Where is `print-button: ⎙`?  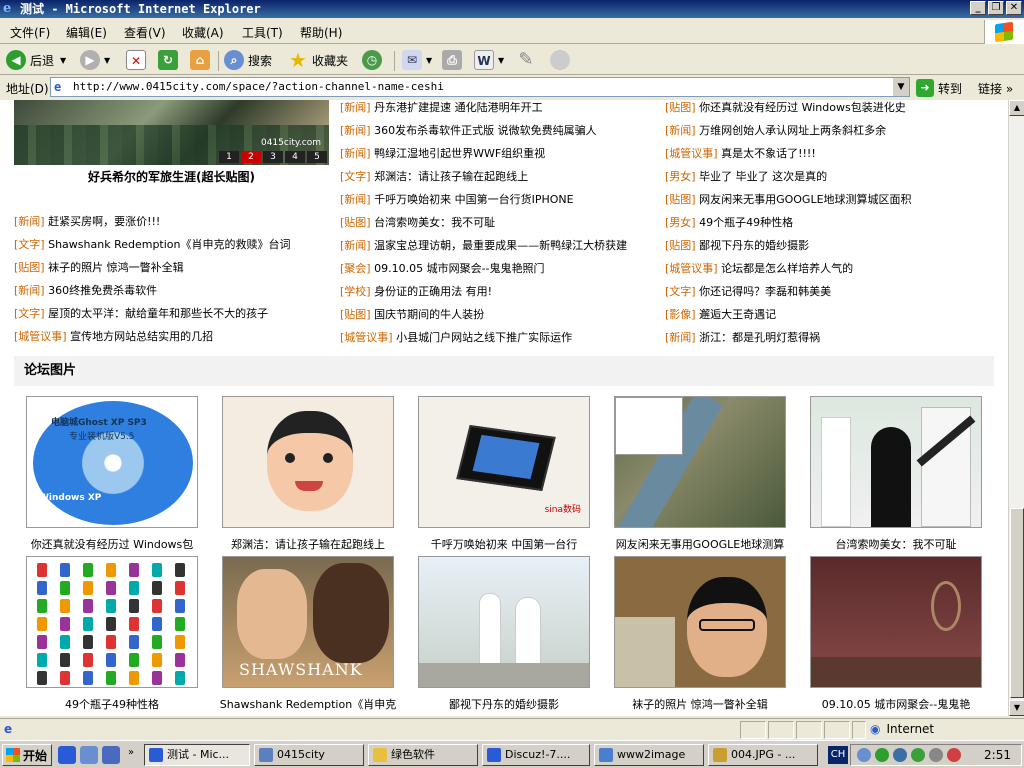 print-button: ⎙ is located at coordinates (454, 60).